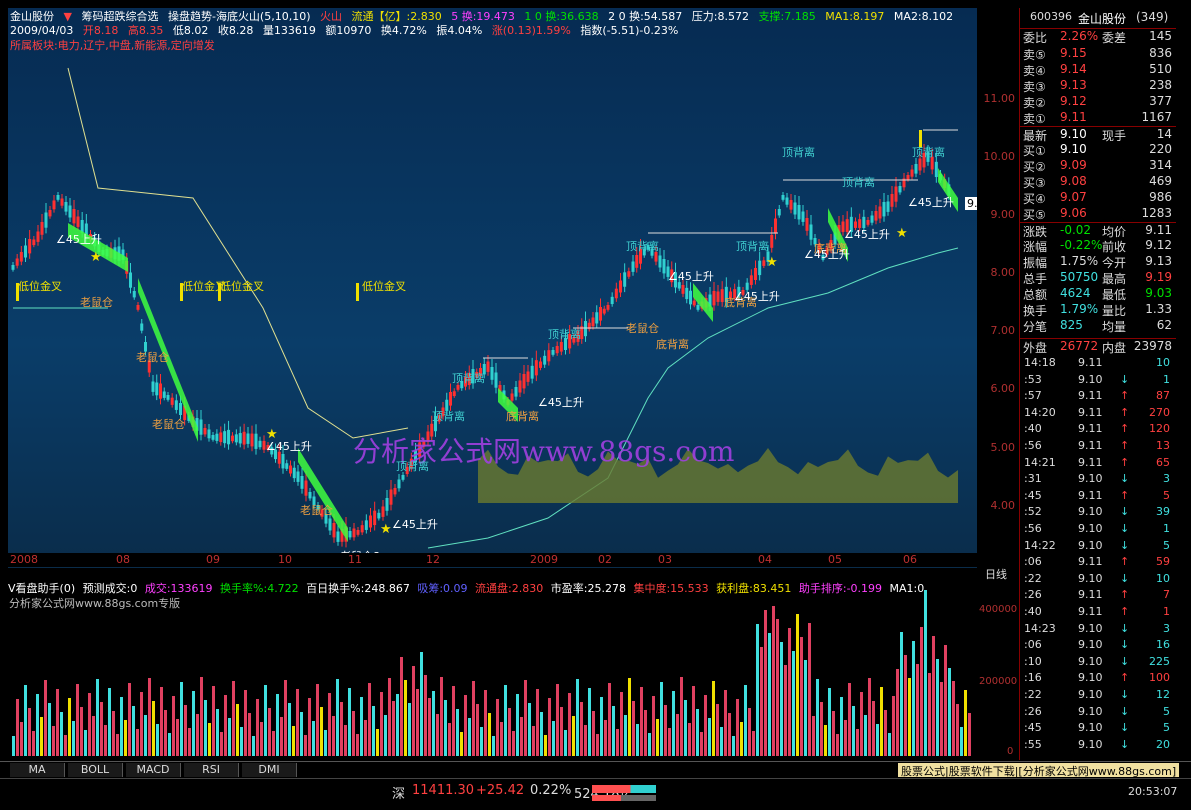 This screenshot has width=1191, height=810. I want to click on outer-label: 外盘, so click(1035, 348).